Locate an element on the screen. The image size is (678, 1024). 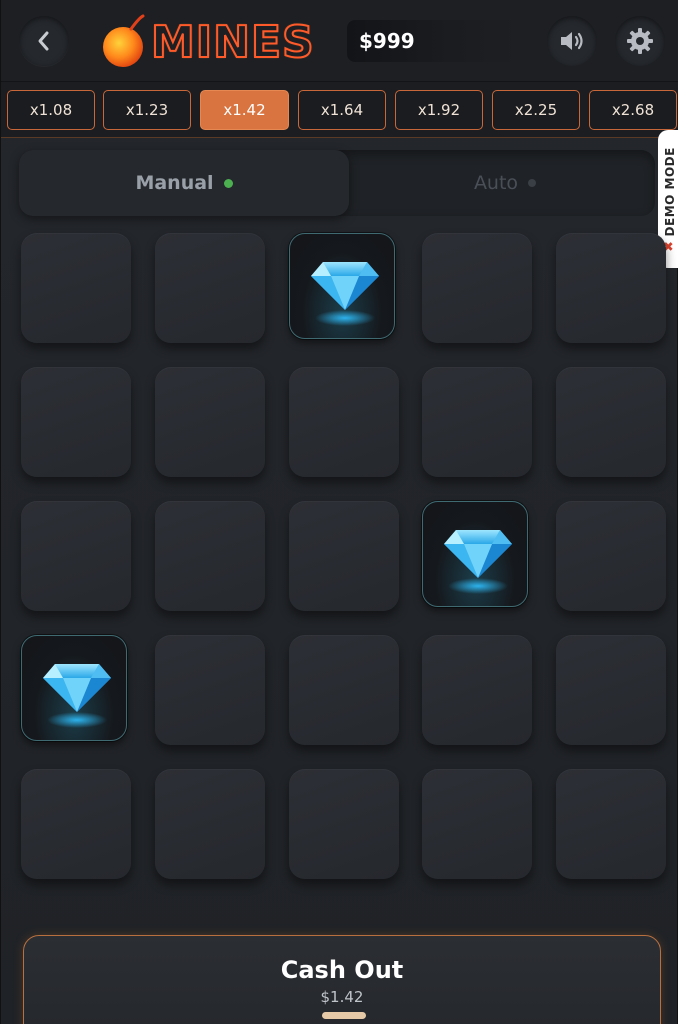
bomb-icon is located at coordinates (124, 40).